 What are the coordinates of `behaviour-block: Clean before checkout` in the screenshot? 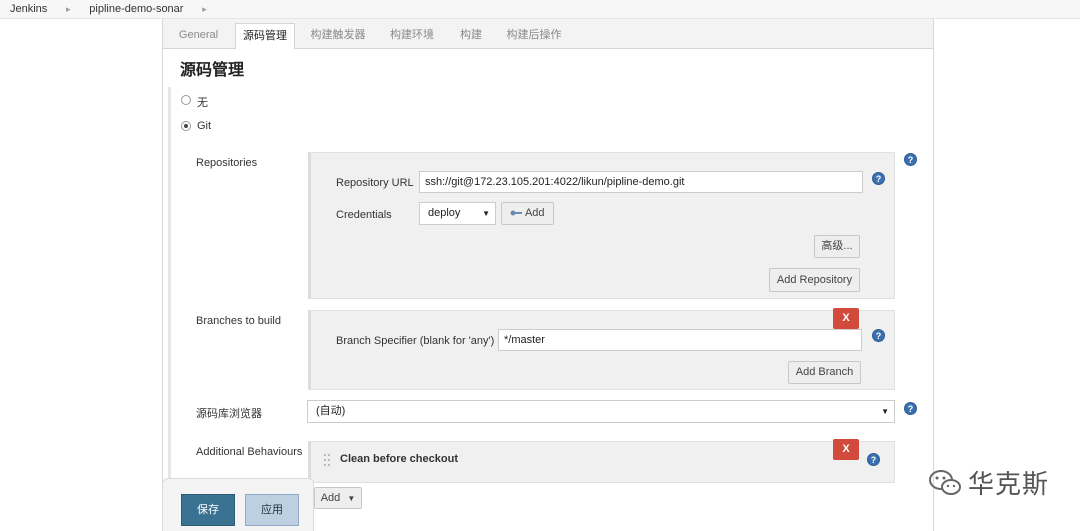 It's located at (601, 462).